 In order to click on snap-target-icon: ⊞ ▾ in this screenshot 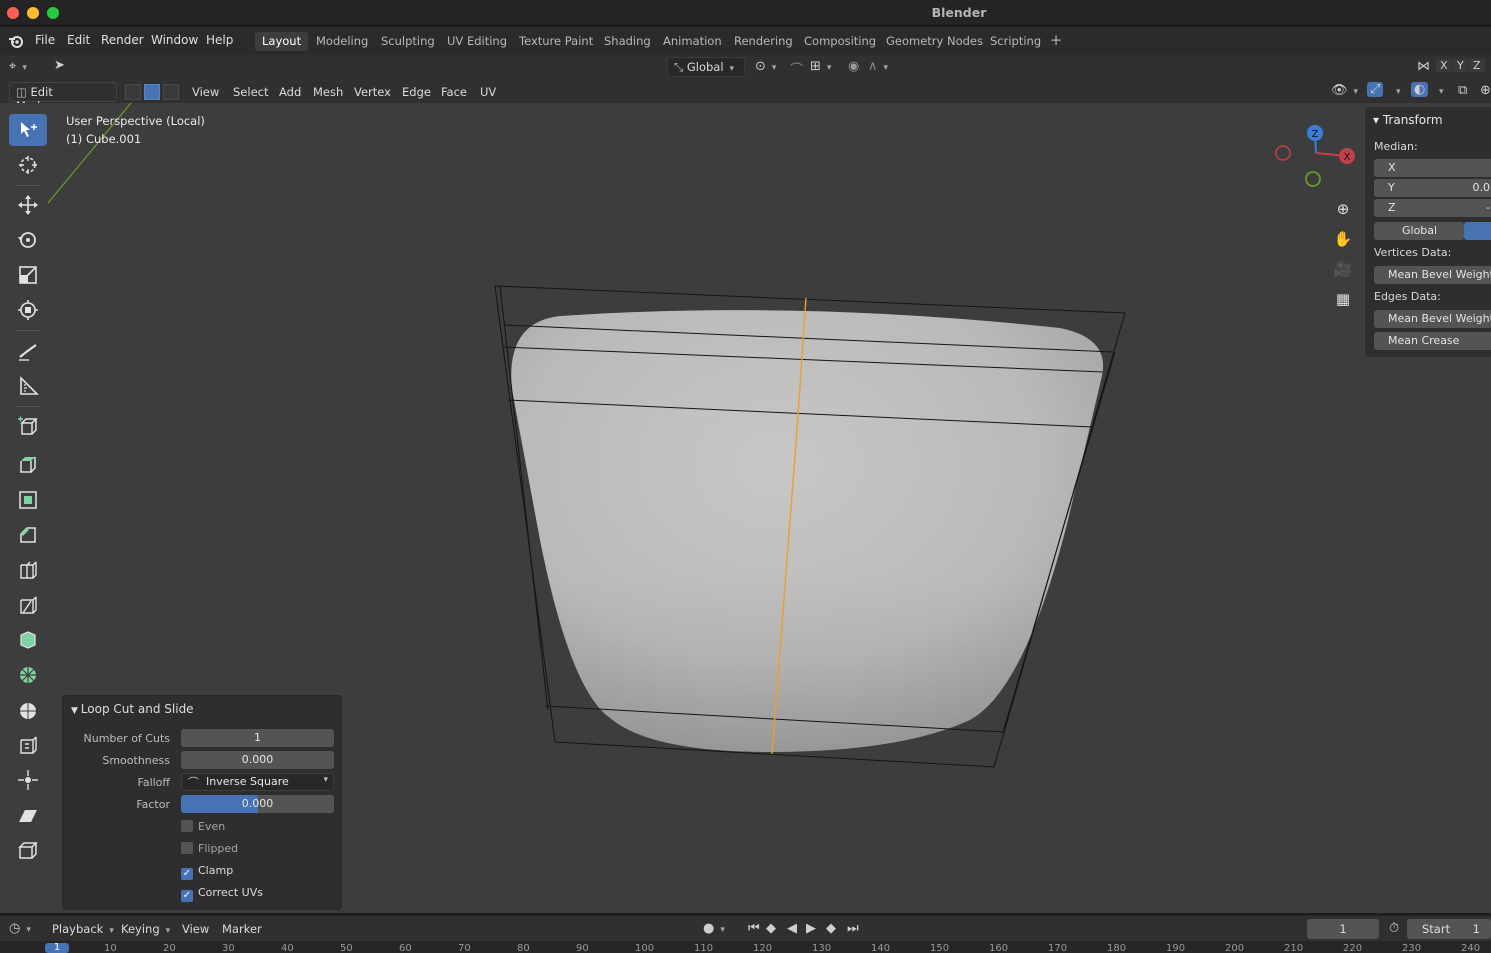, I will do `click(820, 66)`.